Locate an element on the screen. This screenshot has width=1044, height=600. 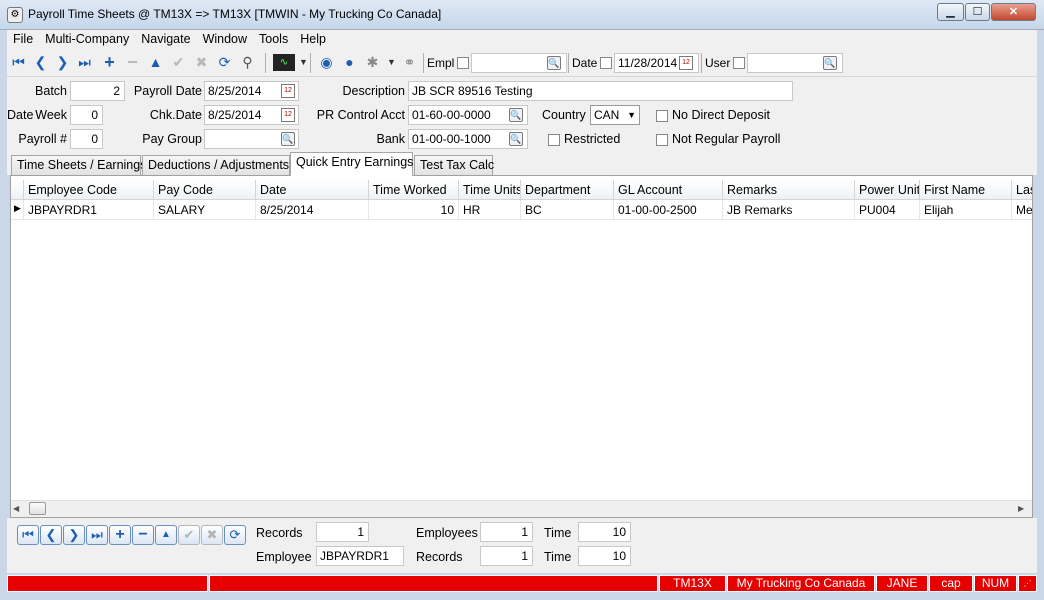
delete-record-icon: − is located at coordinates (132, 62).